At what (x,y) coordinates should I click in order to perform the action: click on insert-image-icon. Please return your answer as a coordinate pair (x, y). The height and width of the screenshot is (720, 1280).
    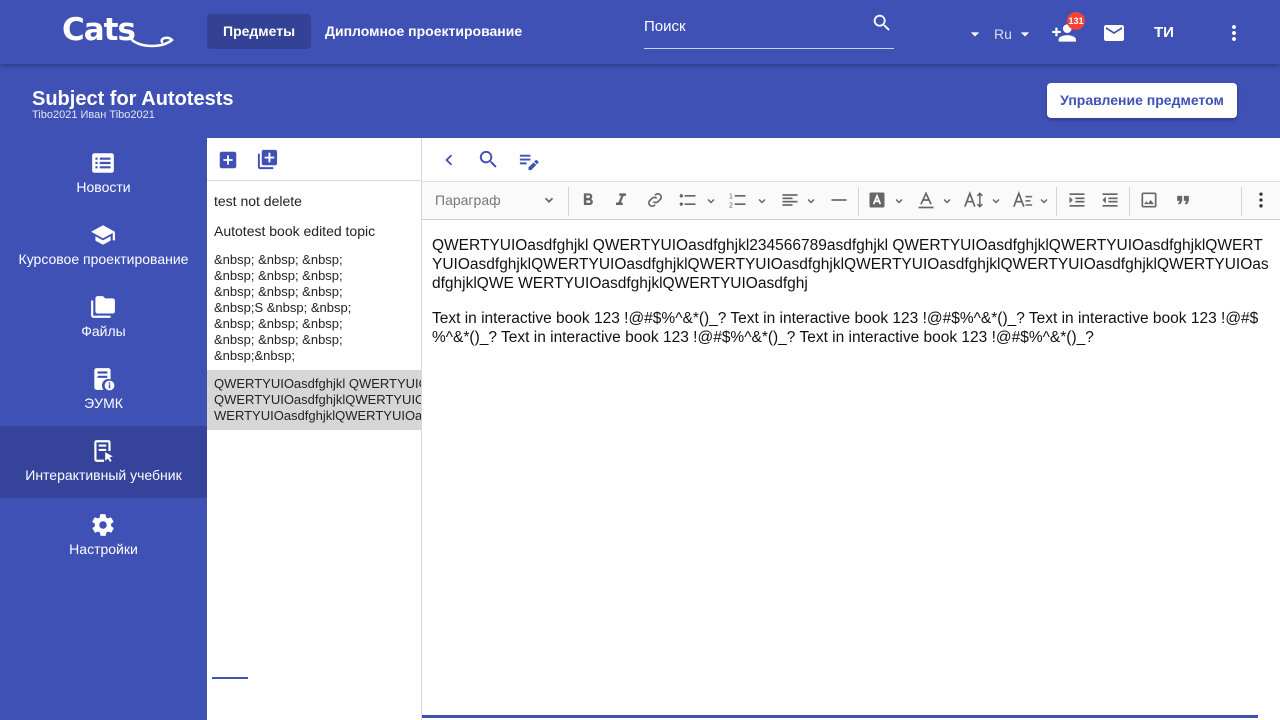
    Looking at the image, I should click on (1149, 202).